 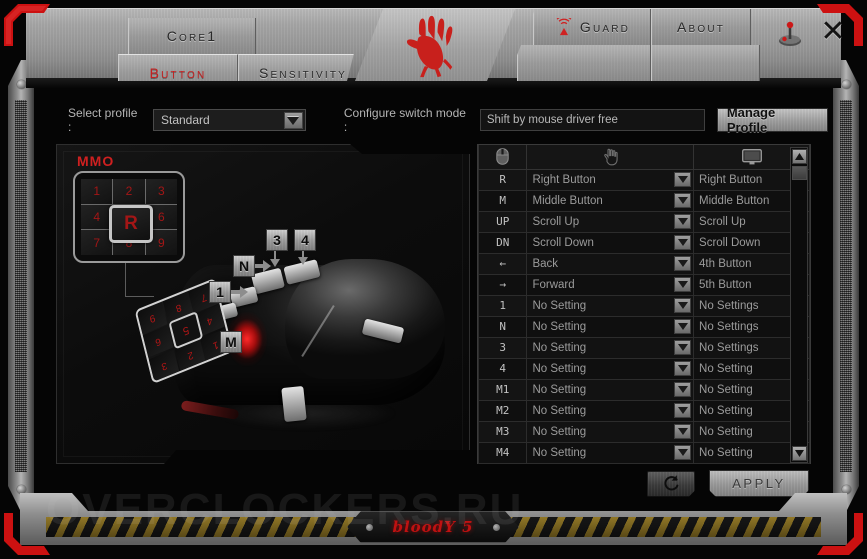 What do you see at coordinates (178, 67) in the screenshot?
I see `tab-button: Button` at bounding box center [178, 67].